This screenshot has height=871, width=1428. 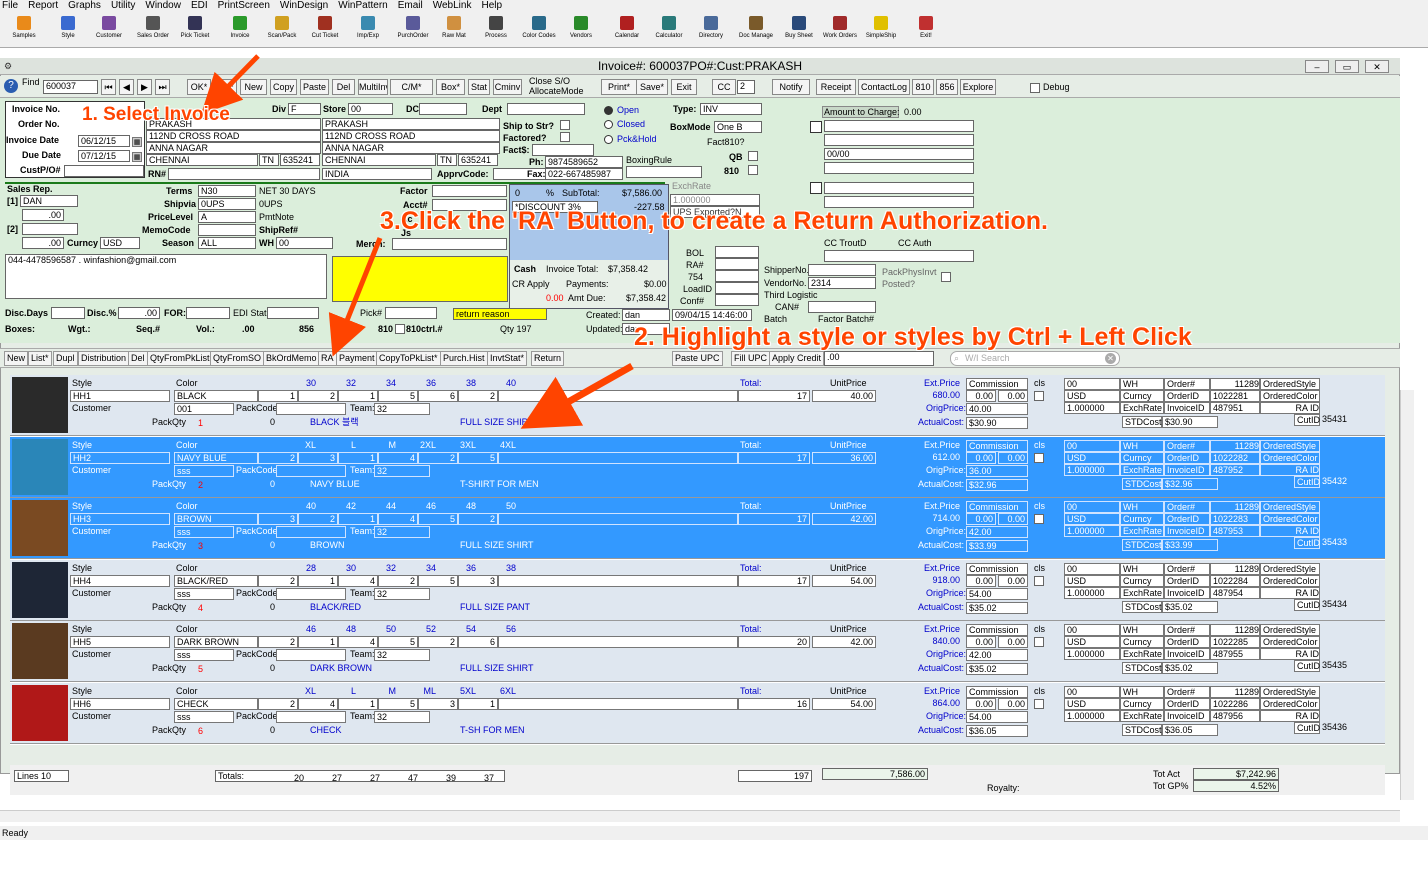 What do you see at coordinates (362, 6) in the screenshot?
I see `menu-item-winpattern: WinPattern` at bounding box center [362, 6].